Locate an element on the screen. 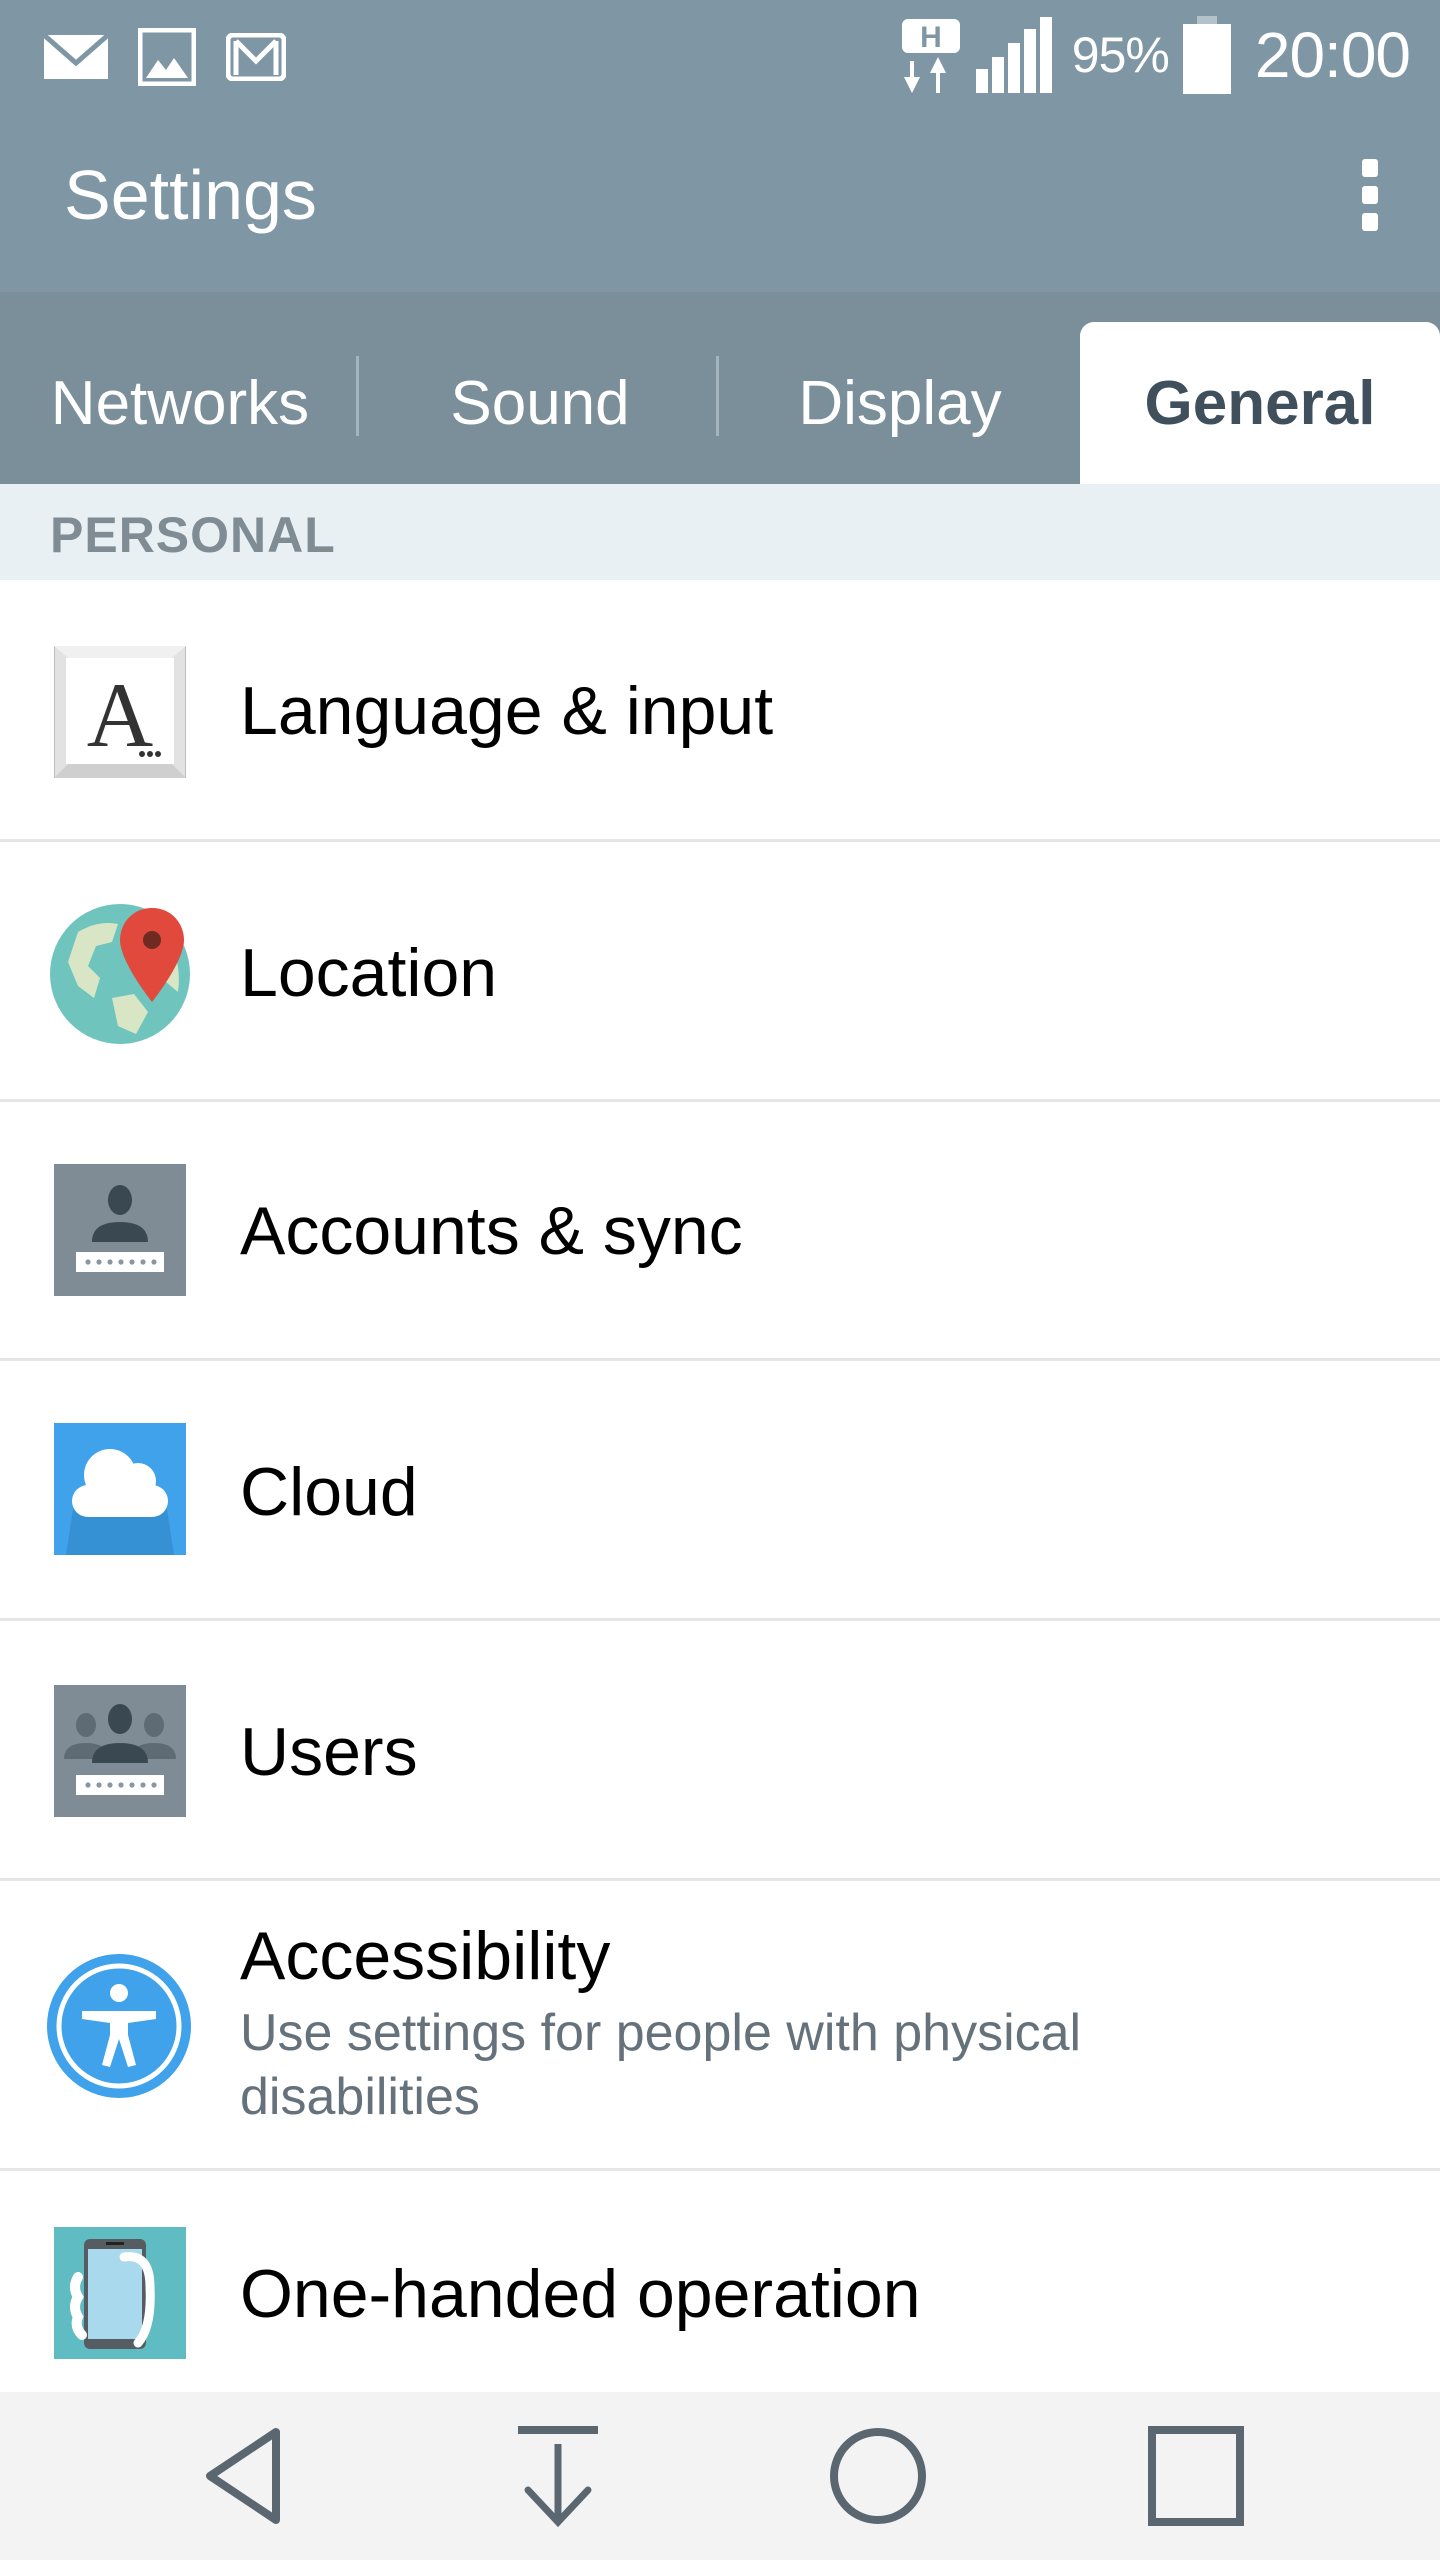 The height and width of the screenshot is (2560, 1440). notification-pulldown-icon is located at coordinates (558, 2477).